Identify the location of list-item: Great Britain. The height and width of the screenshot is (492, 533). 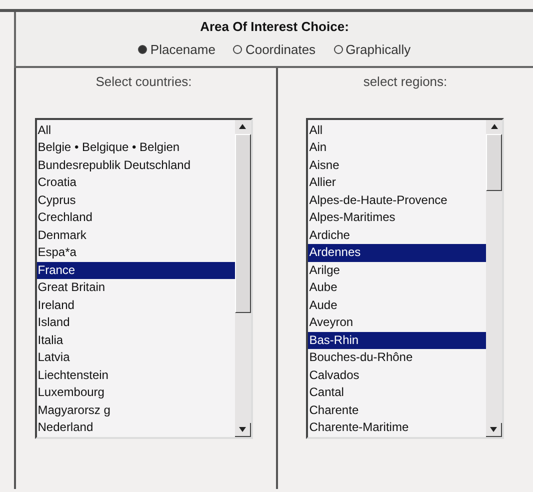
(135, 287).